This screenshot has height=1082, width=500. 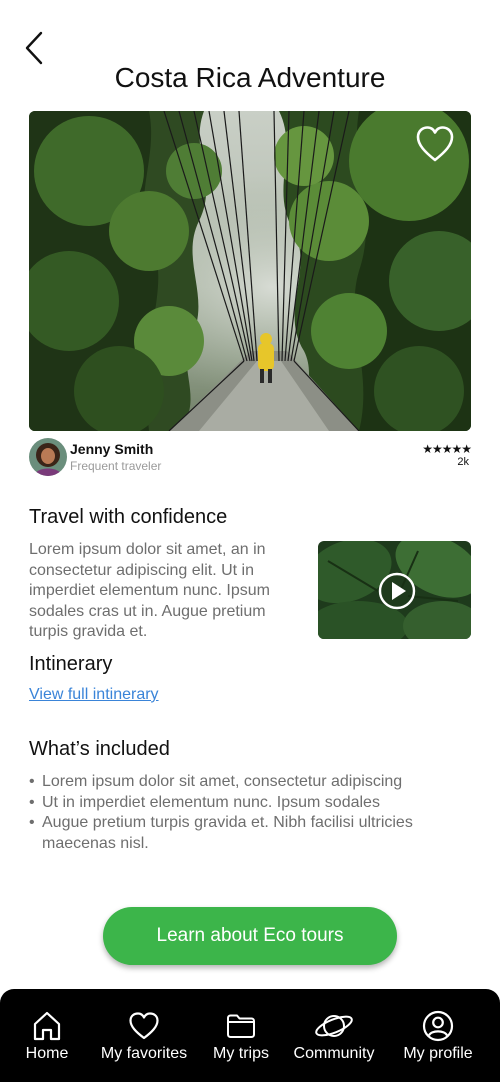 I want to click on page-title: Costa Rica Adventure, so click(x=250, y=77).